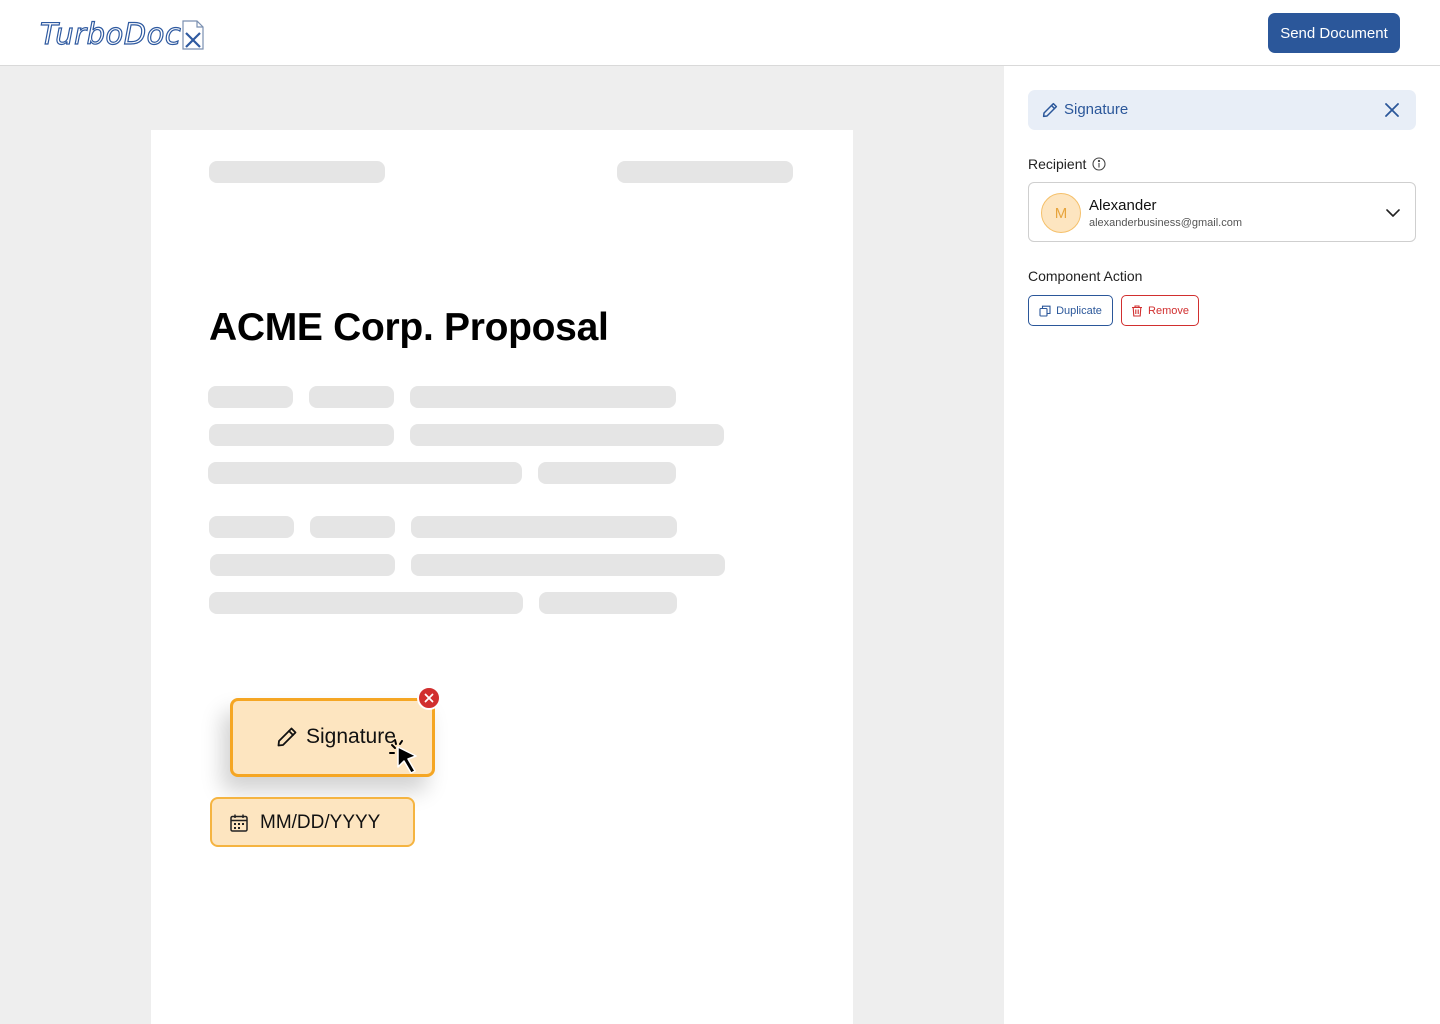 Image resolution: width=1440 pixels, height=1024 pixels. Describe the element at coordinates (110, 33) in the screenshot. I see `logo-text: TurboDoc` at that location.